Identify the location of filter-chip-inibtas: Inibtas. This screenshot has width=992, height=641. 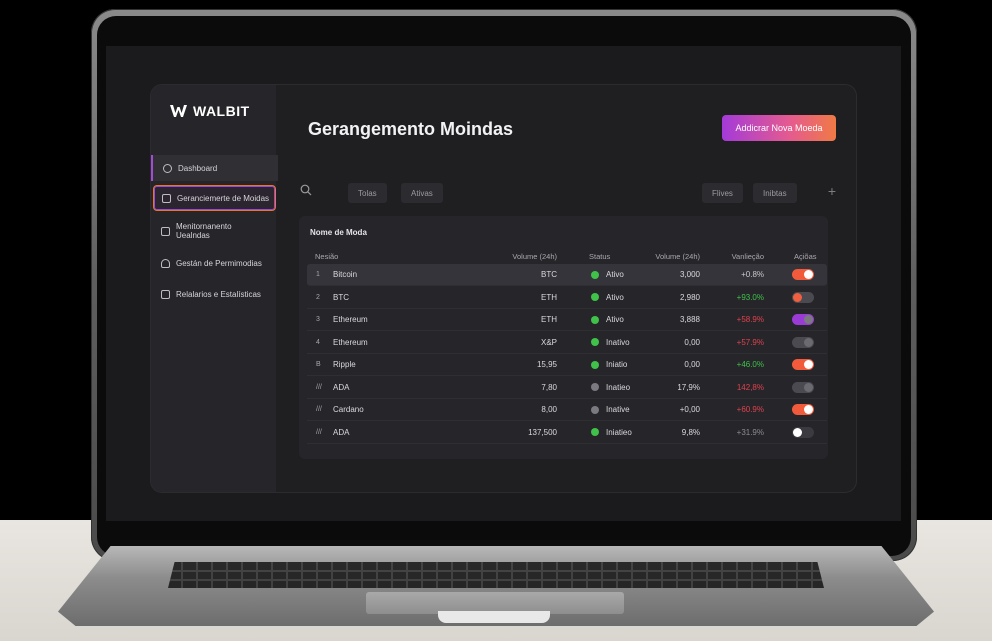
(775, 193).